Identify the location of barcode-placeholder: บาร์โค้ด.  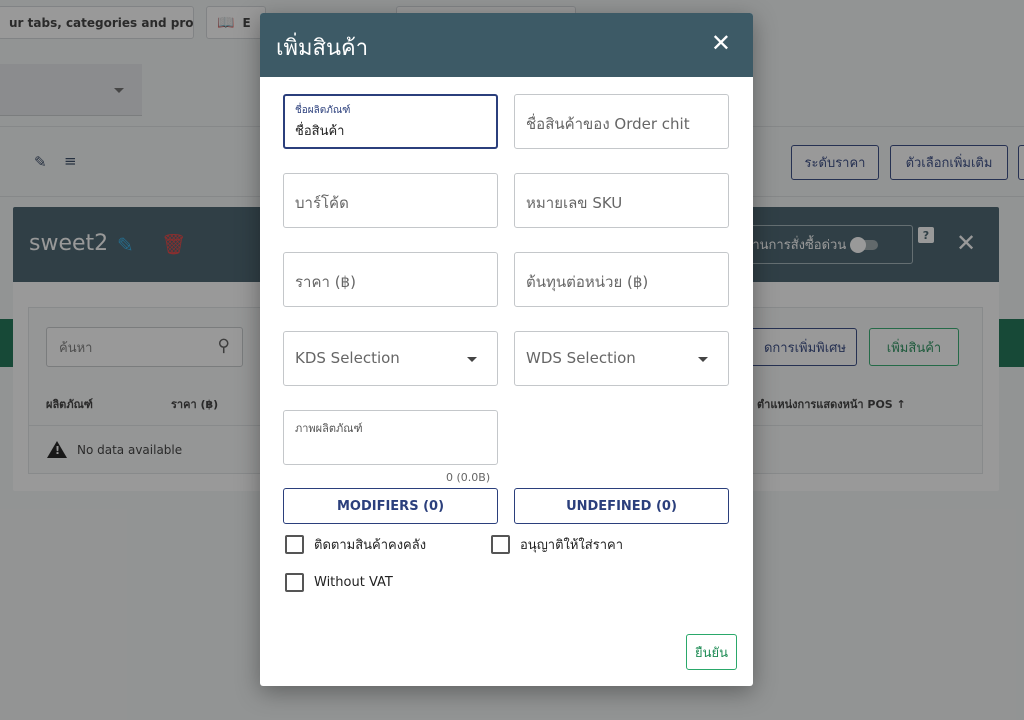
(322, 203).